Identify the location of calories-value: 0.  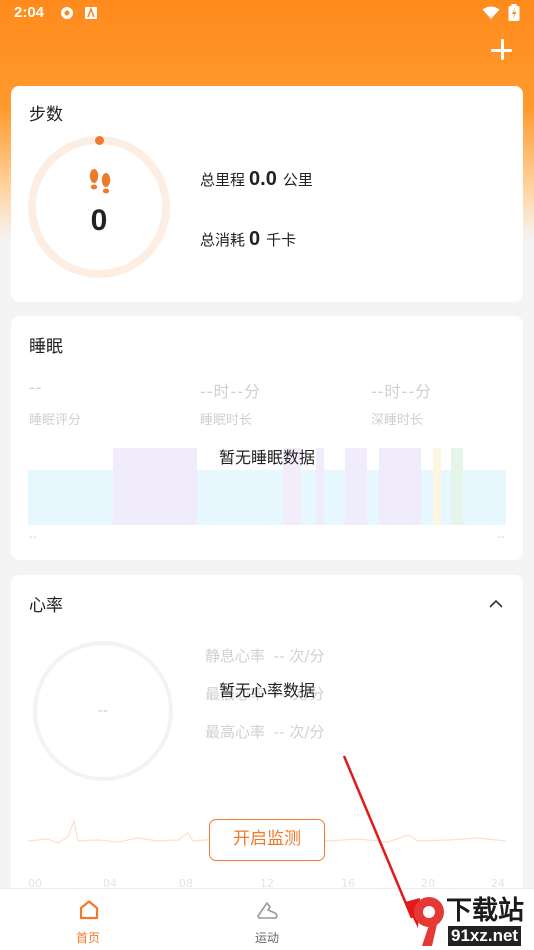
(255, 239).